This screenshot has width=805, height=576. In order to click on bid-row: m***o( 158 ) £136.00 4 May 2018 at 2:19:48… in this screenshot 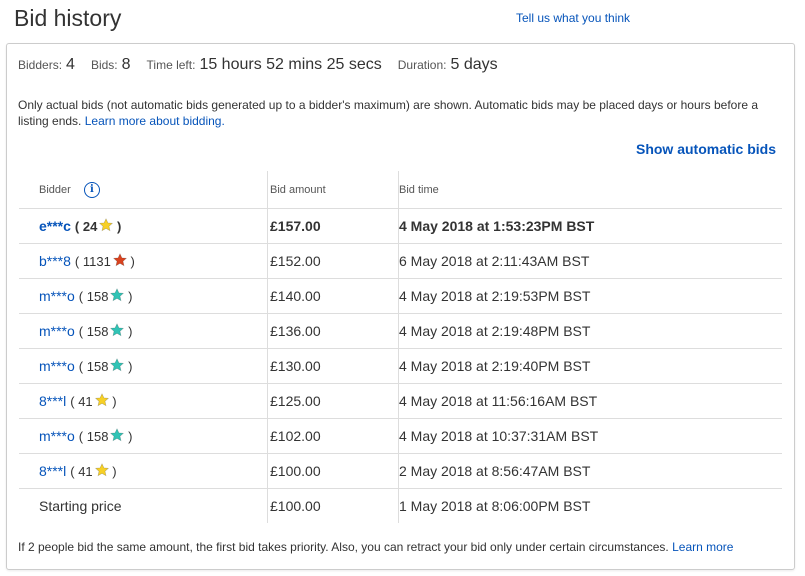, I will do `click(400, 331)`.